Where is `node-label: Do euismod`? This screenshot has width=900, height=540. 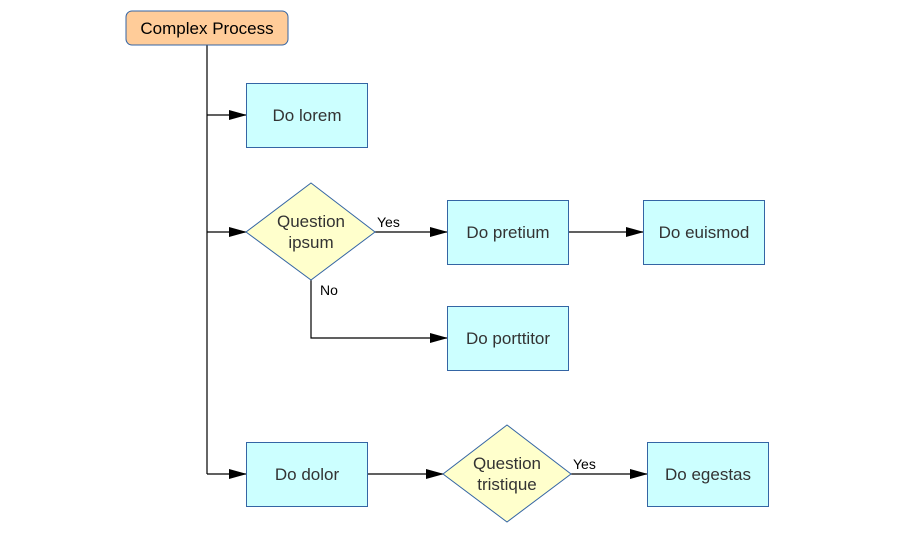
node-label: Do euismod is located at coordinates (704, 232).